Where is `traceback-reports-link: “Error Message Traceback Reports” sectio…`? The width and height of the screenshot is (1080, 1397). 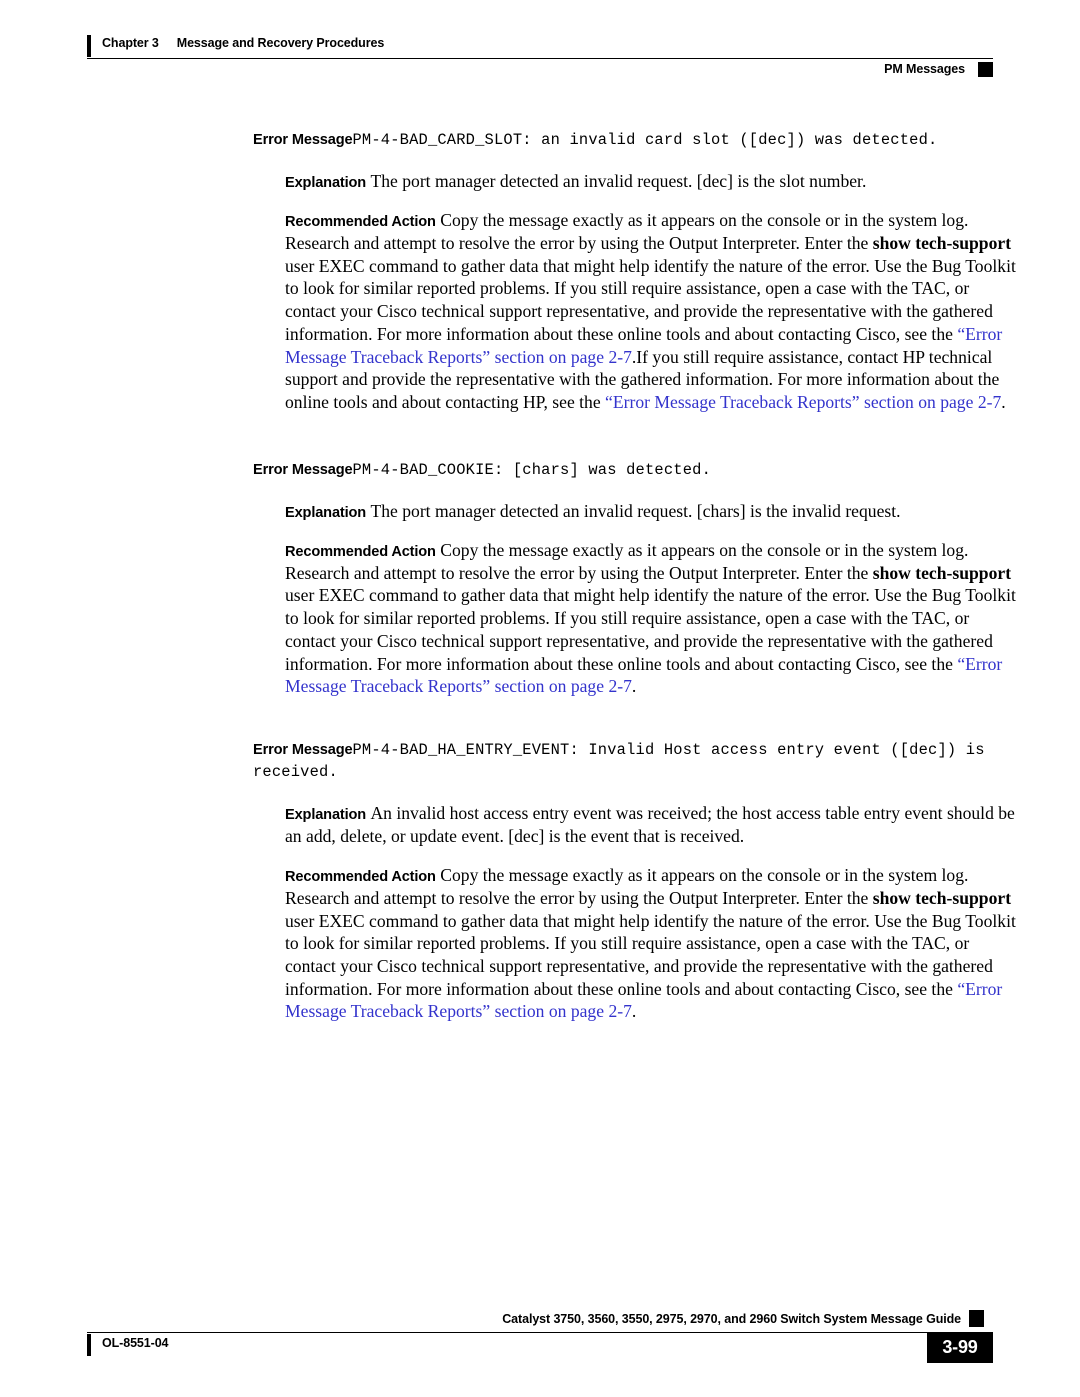
traceback-reports-link: “Error Message Traceback Reports” sectio… is located at coordinates (803, 402).